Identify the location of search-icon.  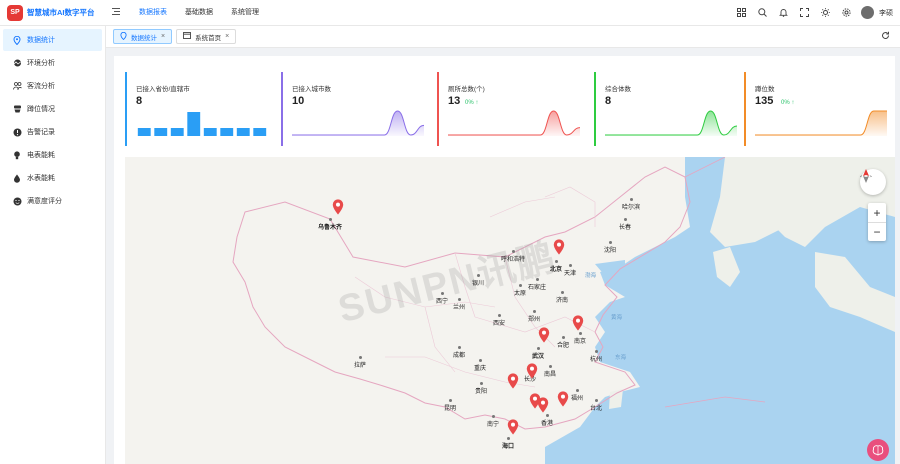
(762, 13).